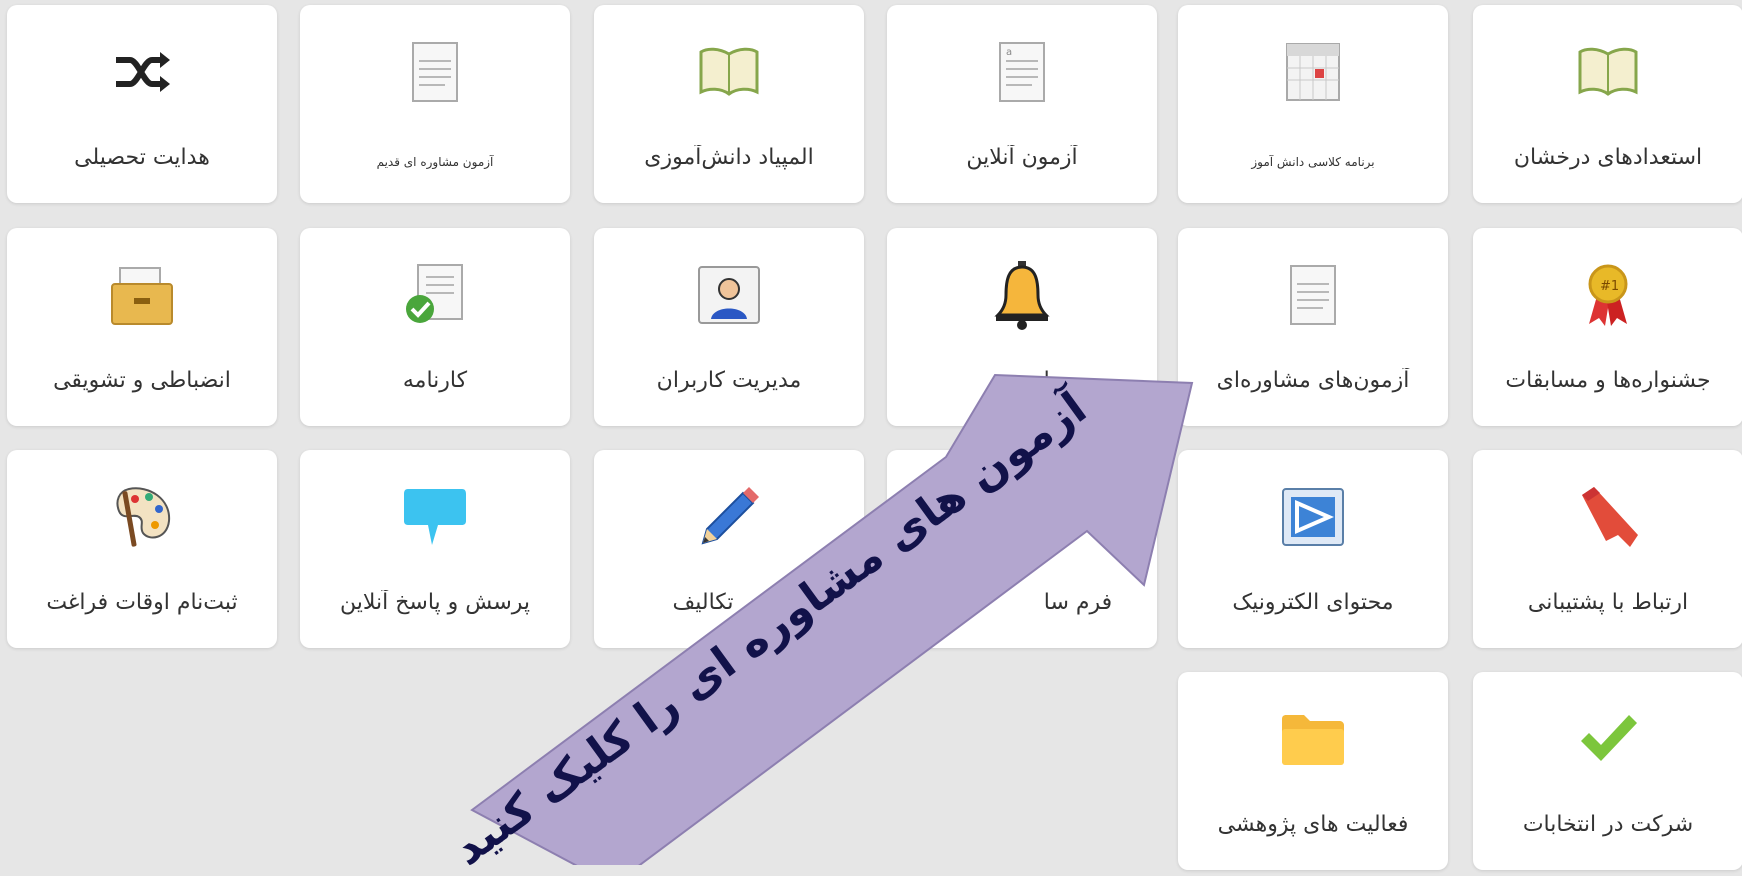  What do you see at coordinates (1009, 52) in the screenshot?
I see `svg-text: a` at bounding box center [1009, 52].